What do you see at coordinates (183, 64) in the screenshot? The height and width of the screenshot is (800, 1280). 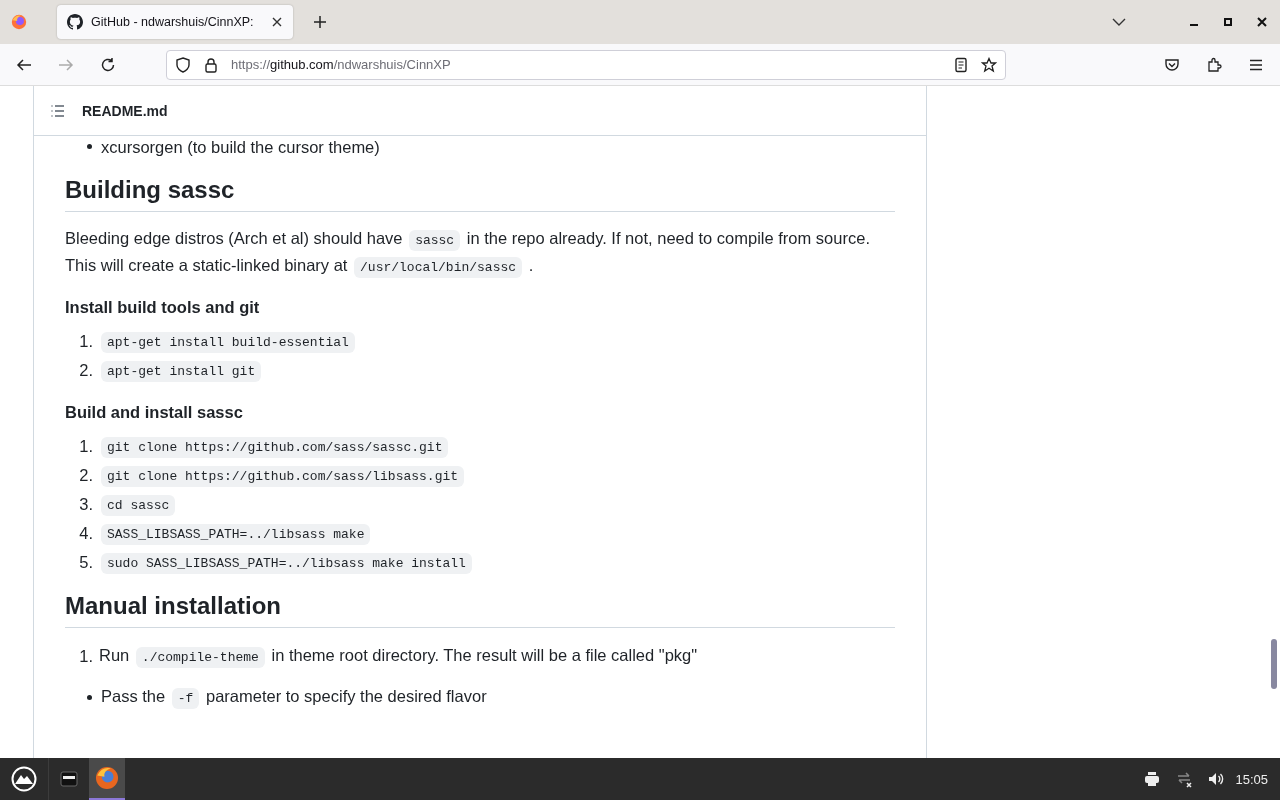 I see `shield-icon` at bounding box center [183, 64].